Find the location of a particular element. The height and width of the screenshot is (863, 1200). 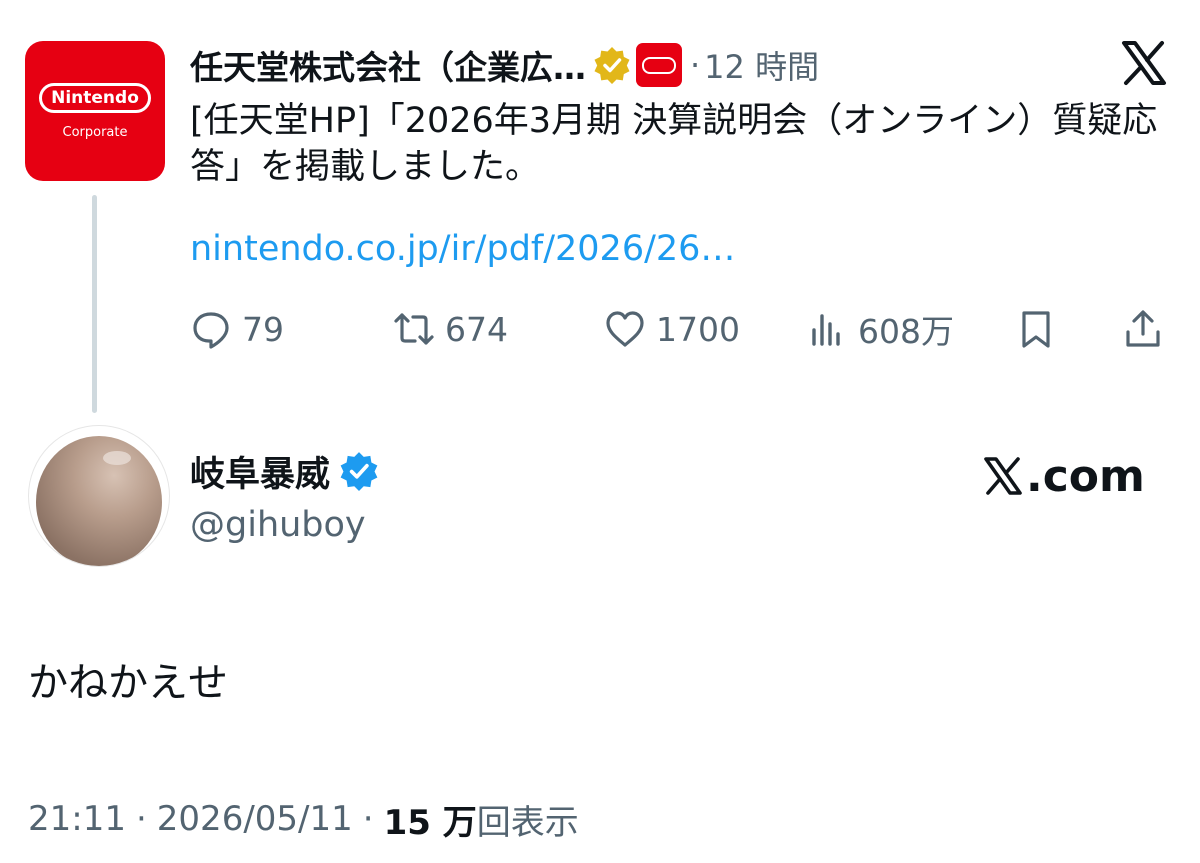

x-com-watermark: .com is located at coordinates (1063, 476).